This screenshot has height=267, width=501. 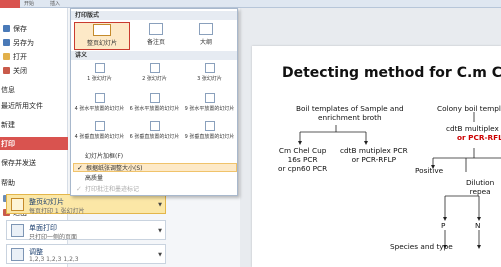 I want to click on handout-3-slides: 3 张幻灯片, so click(x=209, y=73).